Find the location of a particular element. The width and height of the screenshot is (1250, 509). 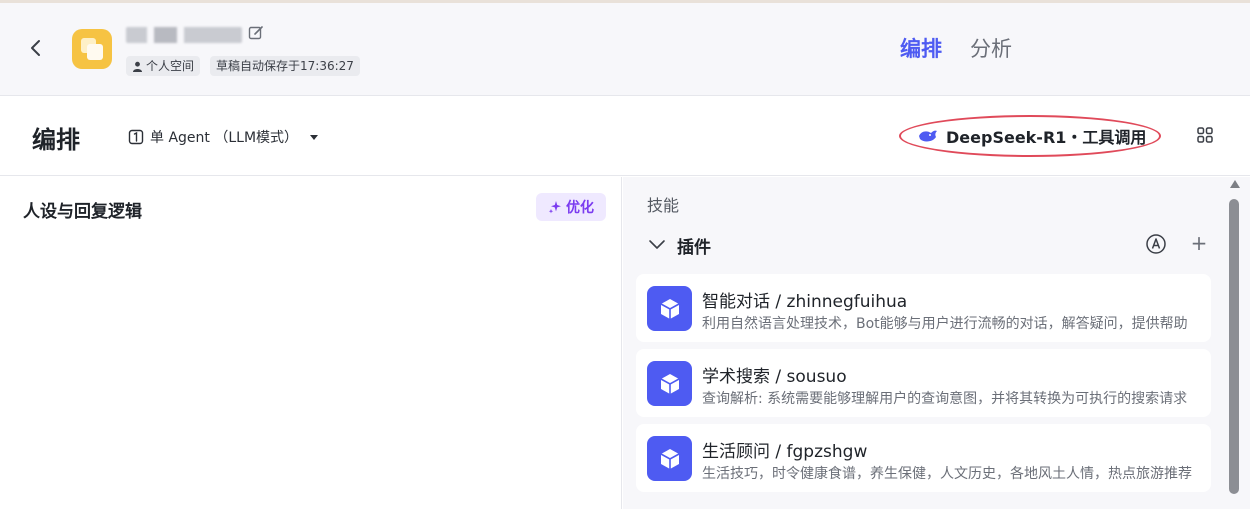

user-icon is located at coordinates (137, 66).